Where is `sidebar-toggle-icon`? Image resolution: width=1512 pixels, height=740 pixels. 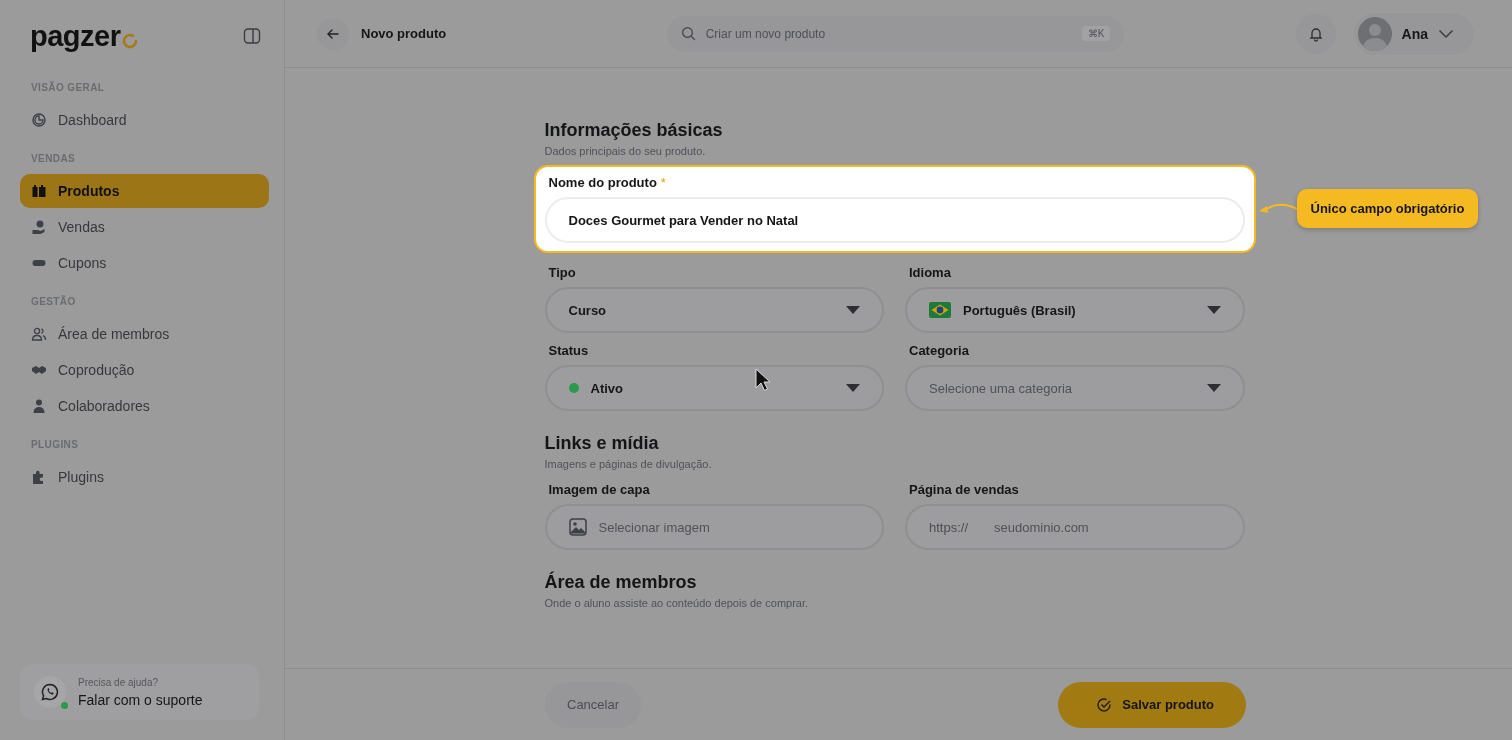
sidebar-toggle-icon is located at coordinates (252, 36).